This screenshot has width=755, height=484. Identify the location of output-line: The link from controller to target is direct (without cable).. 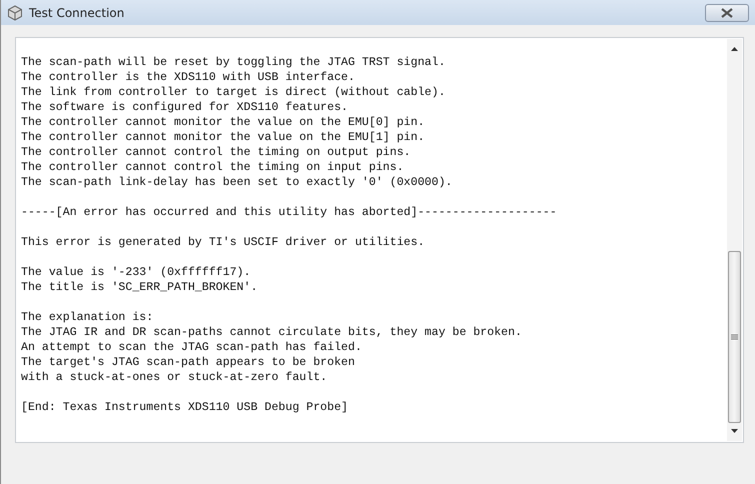
(233, 92).